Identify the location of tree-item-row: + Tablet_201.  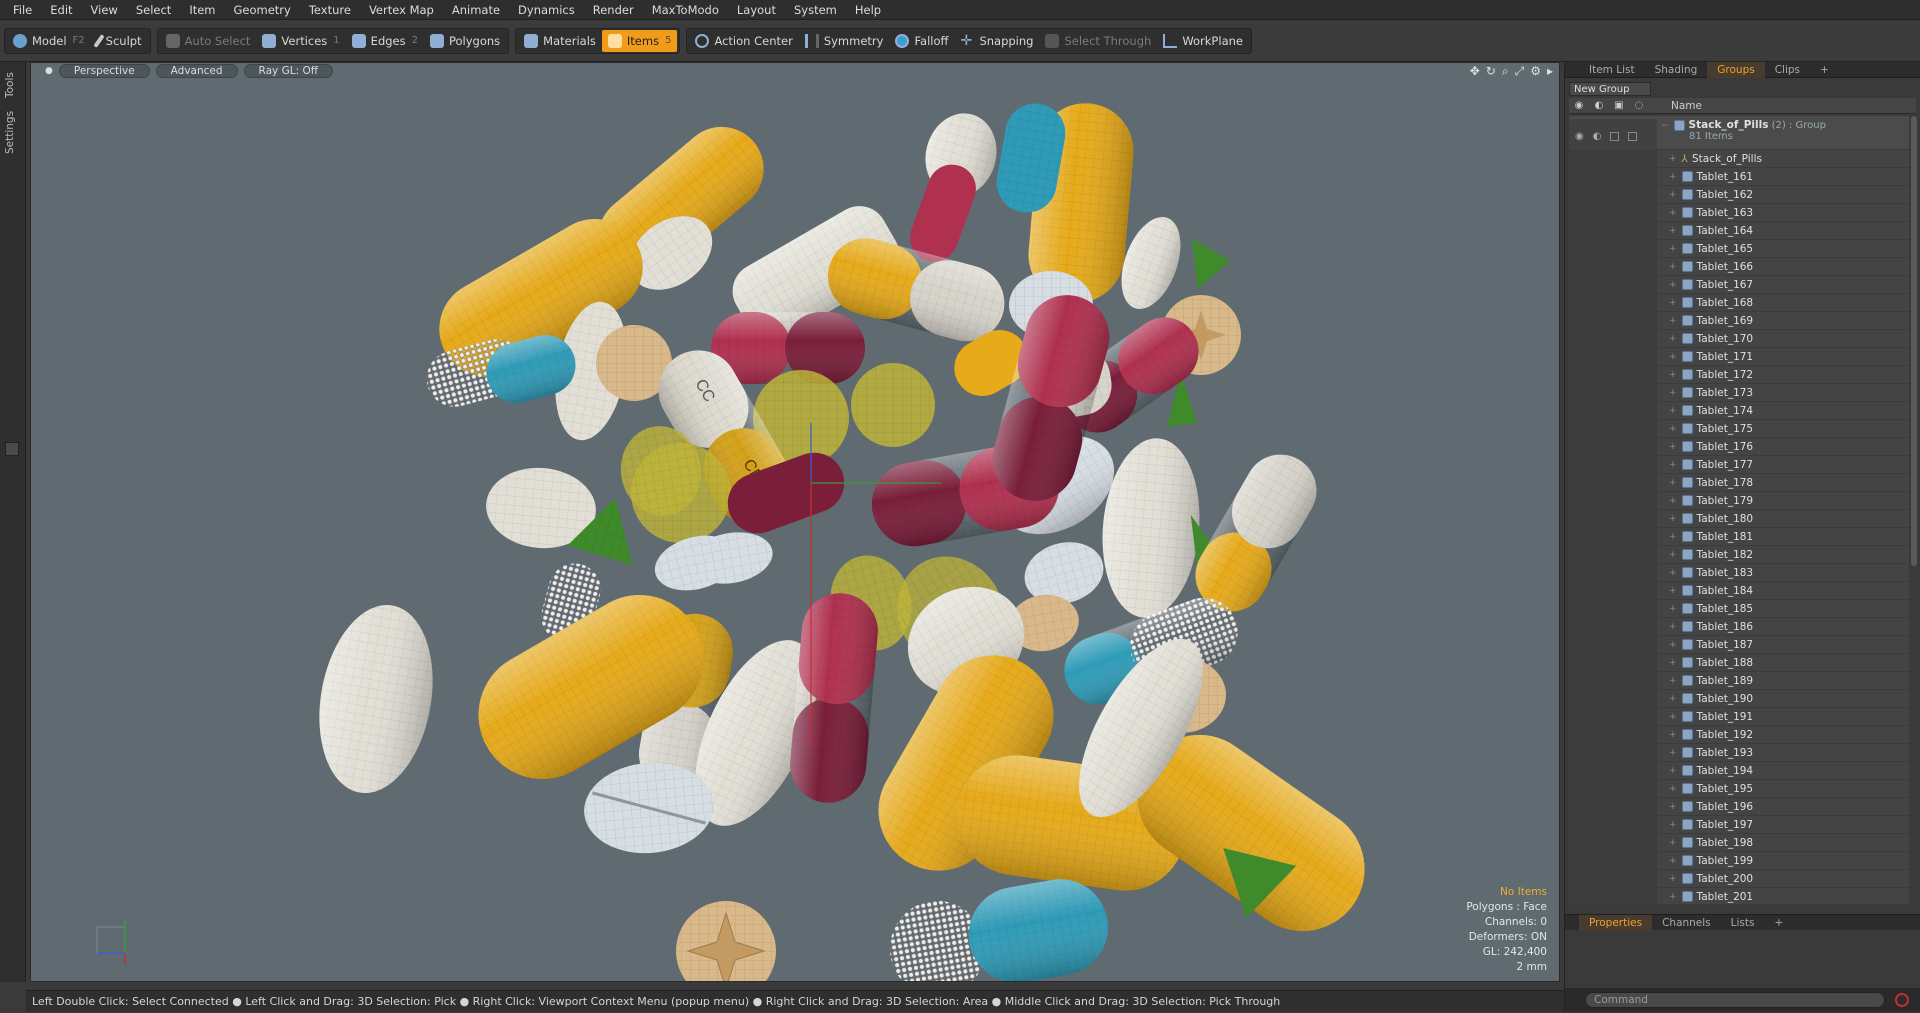
(1739, 895).